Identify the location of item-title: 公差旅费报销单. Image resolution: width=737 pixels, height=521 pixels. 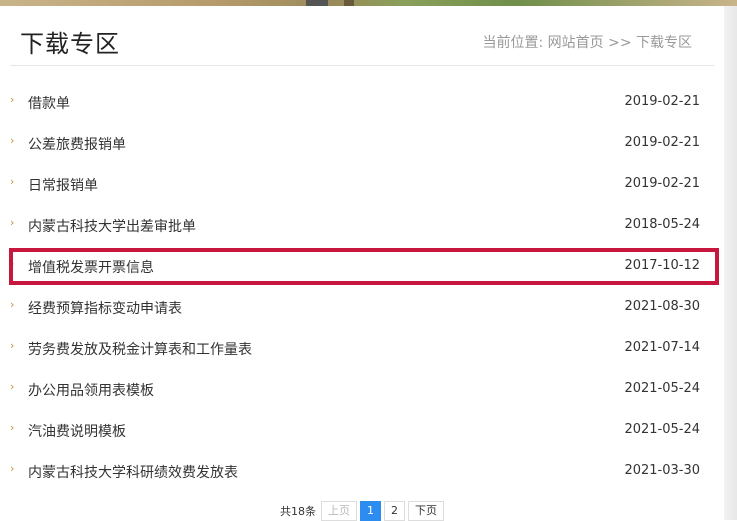
(77, 144).